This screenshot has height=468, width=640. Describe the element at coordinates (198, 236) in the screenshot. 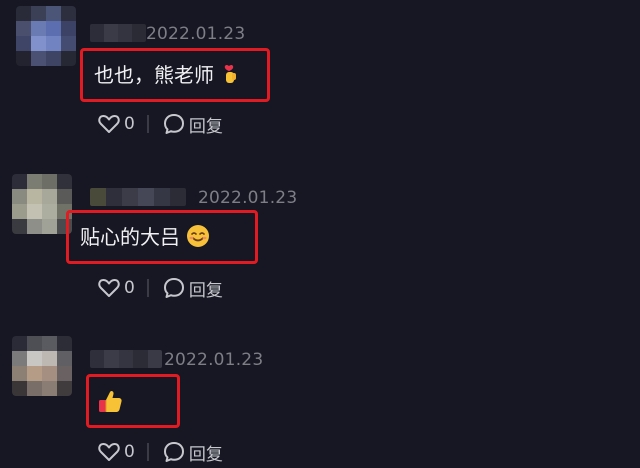

I see `smiling-face-icon` at that location.